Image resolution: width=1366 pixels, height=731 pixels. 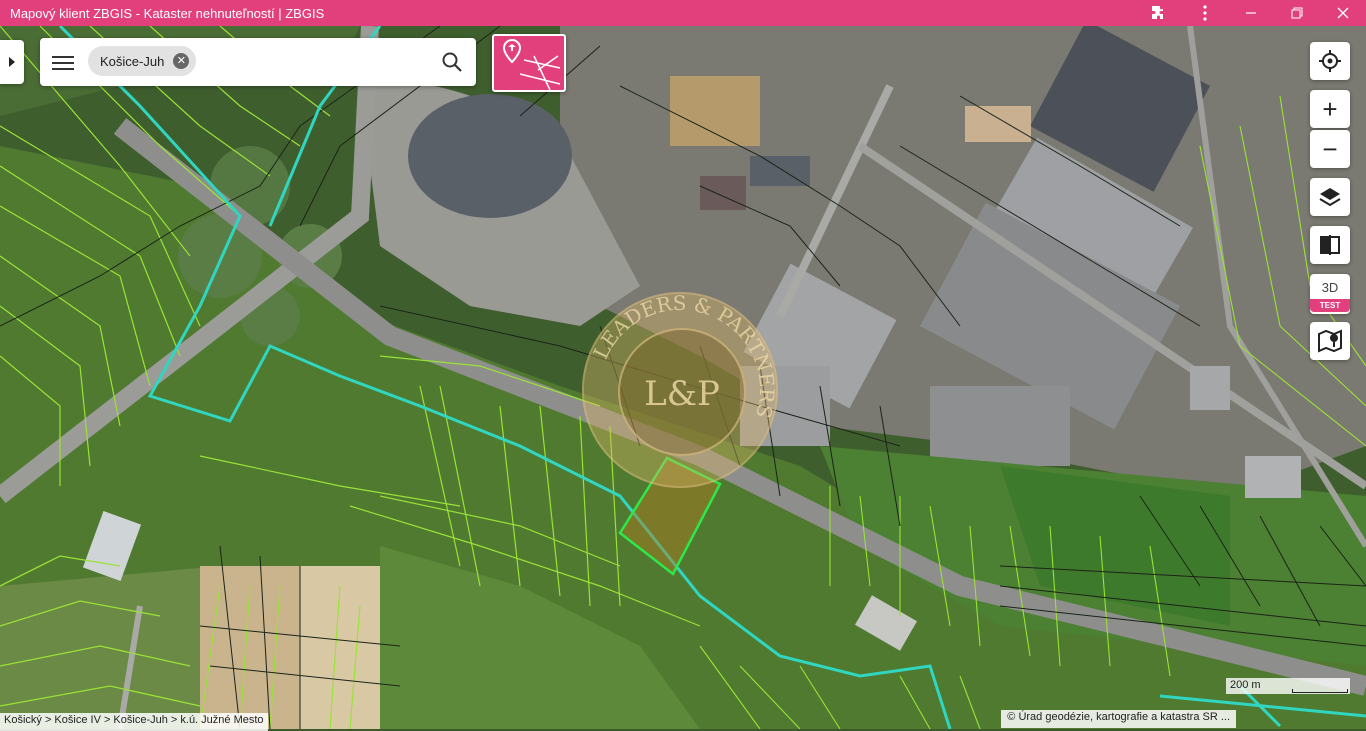 I want to click on clear-icon: ✕, so click(x=181, y=61).